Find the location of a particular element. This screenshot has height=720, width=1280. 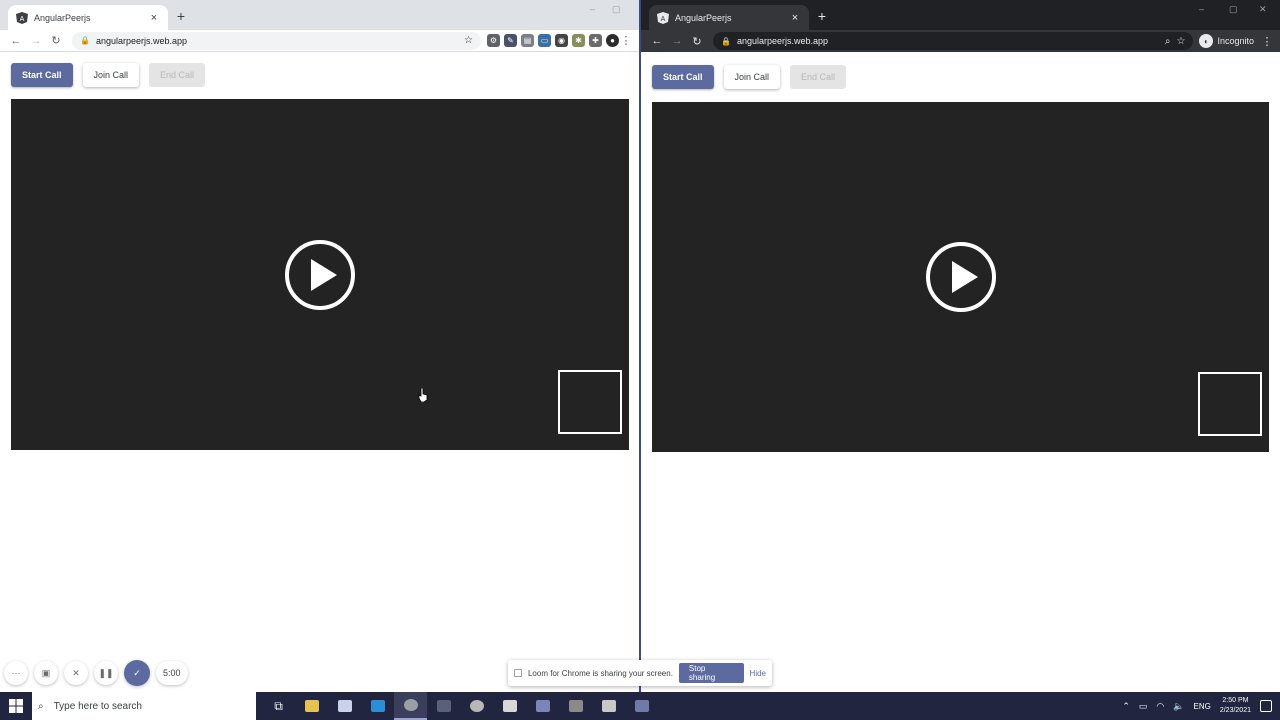

chrome-icon is located at coordinates (410, 706).